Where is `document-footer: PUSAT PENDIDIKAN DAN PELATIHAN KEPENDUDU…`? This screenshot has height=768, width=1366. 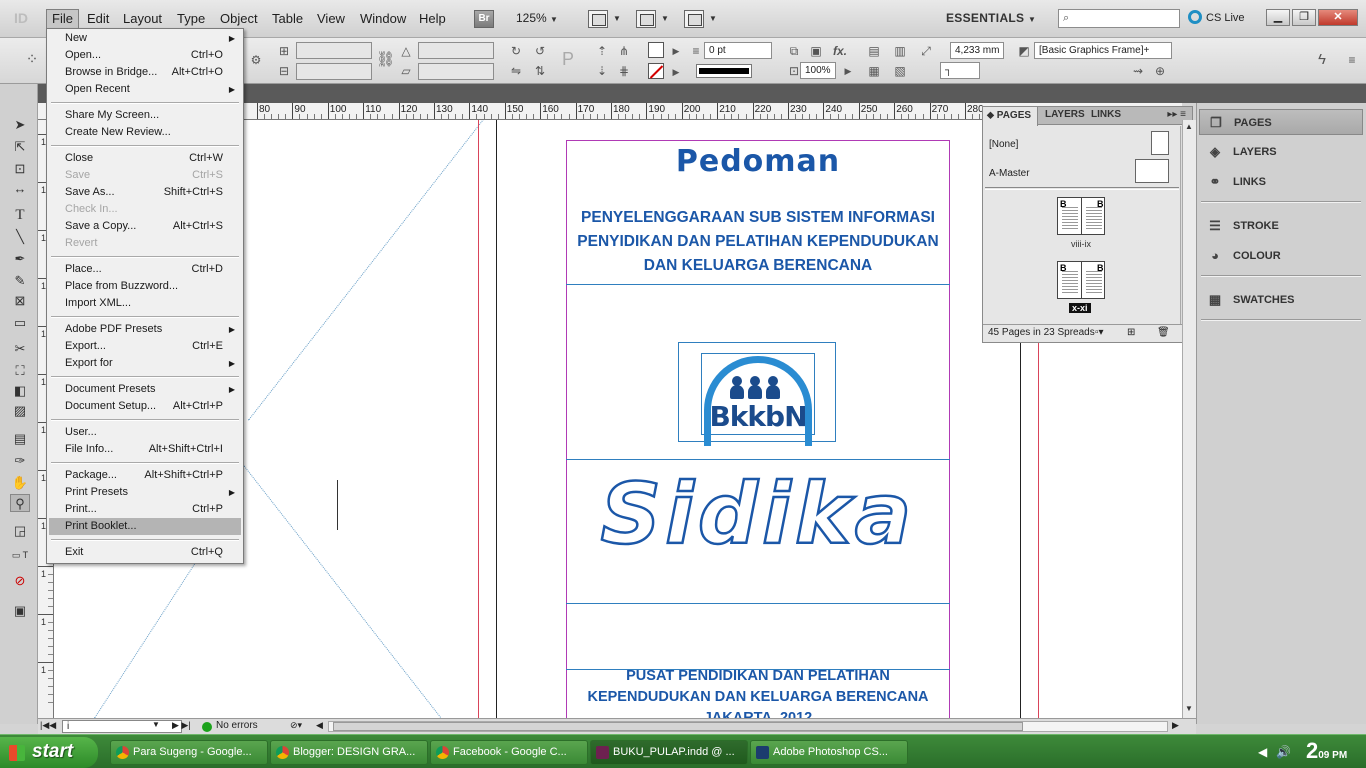
document-footer: PUSAT PENDIDIKAN DAN PELATIHAN KEPENDUDU… is located at coordinates (758, 692).